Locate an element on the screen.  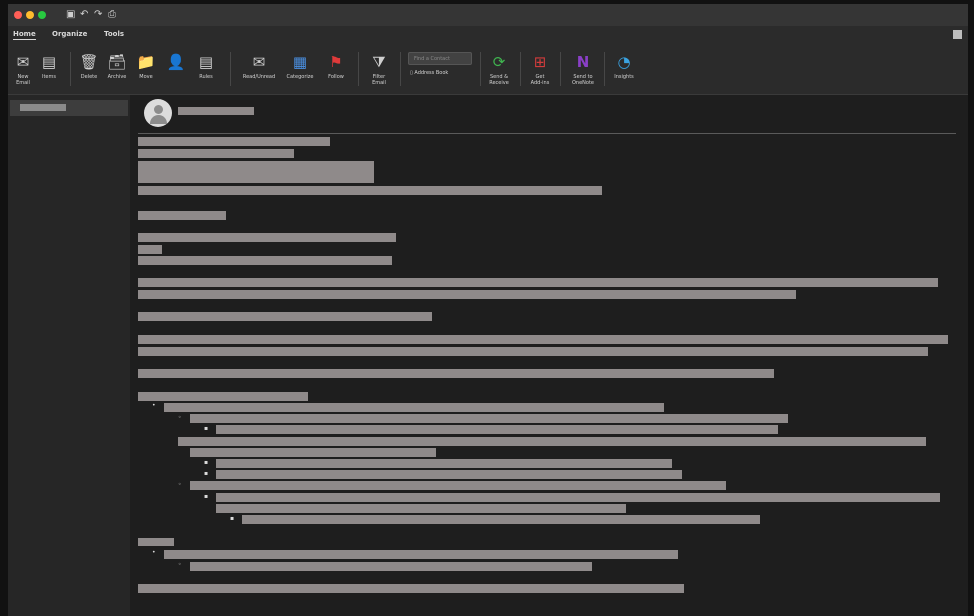
ribbon-tabs: Home Organize Tools is located at coordinates (488, 36).